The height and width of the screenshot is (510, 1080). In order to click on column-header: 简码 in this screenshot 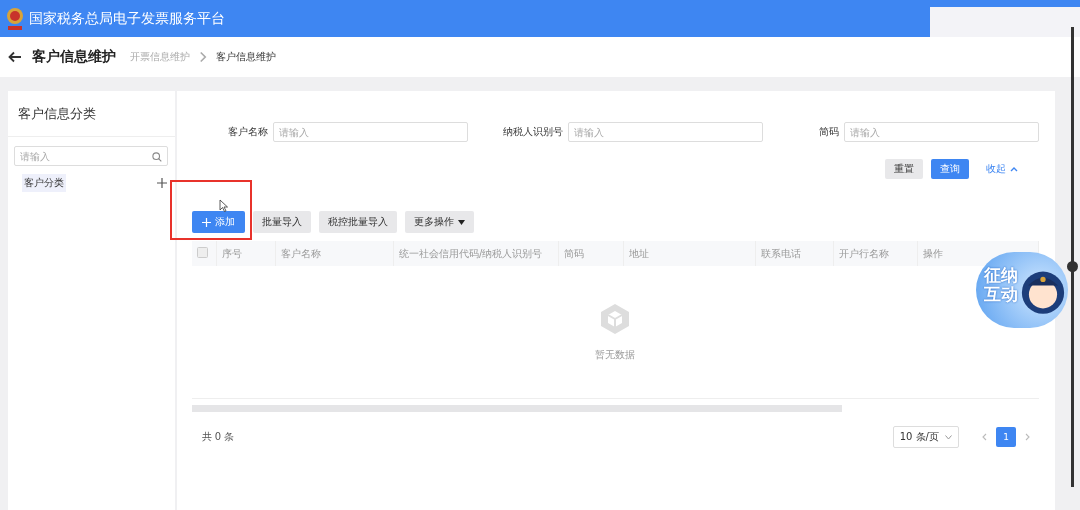, I will do `click(591, 253)`.